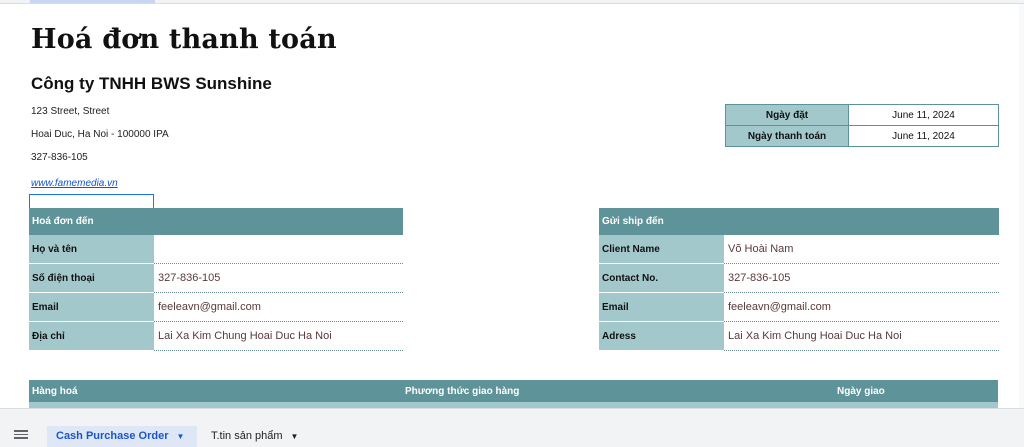 This screenshot has width=1024, height=447. I want to click on company-name: Công ty TNHH BWS Sunshine, so click(151, 83).